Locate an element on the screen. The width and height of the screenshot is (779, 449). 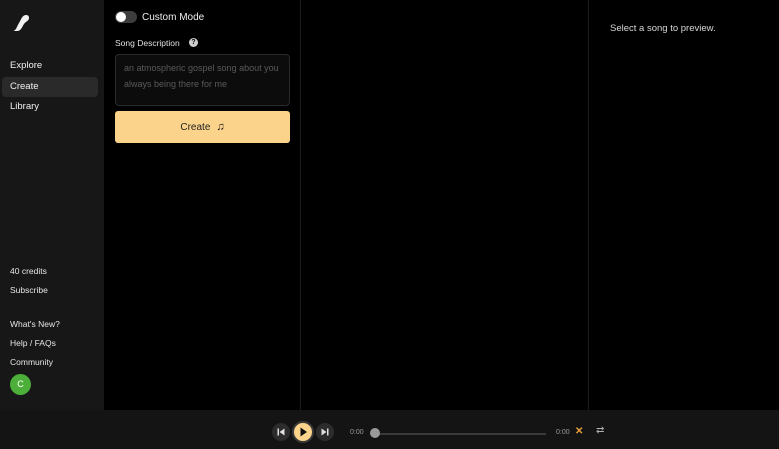
skip-next-icon is located at coordinates (325, 432).